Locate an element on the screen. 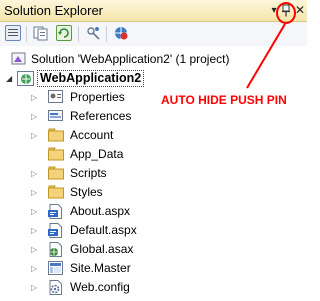 This screenshot has width=320, height=301. annotation-line is located at coordinates (266, 56).